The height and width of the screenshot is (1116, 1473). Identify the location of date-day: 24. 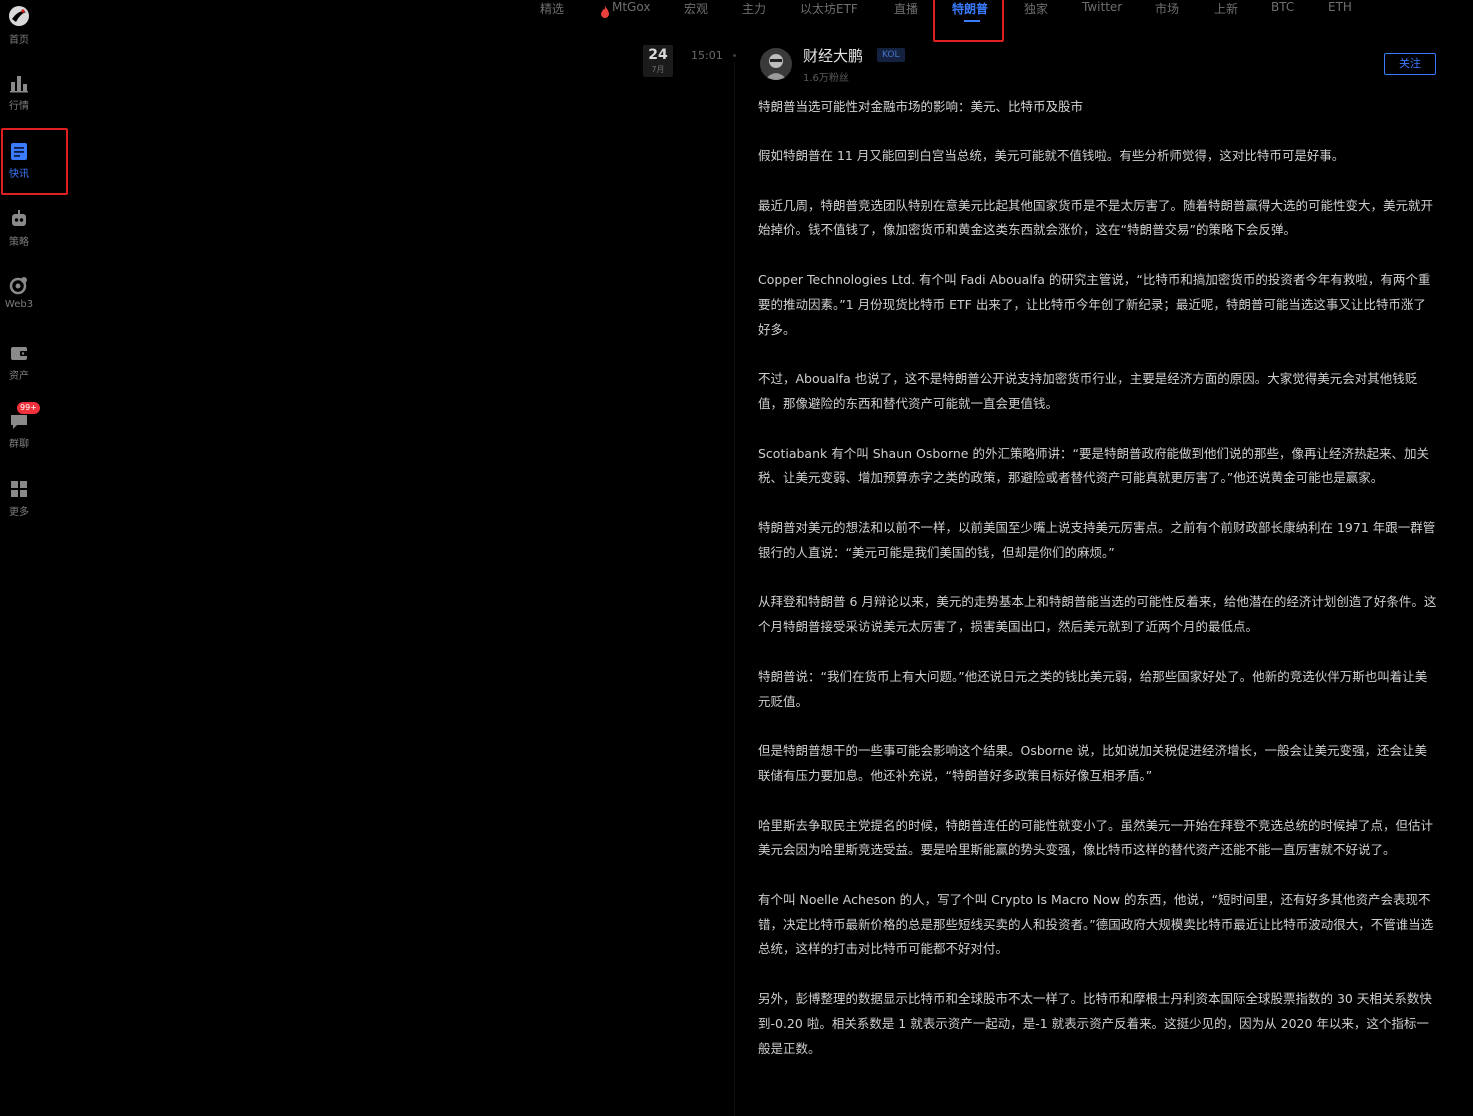
(658, 55).